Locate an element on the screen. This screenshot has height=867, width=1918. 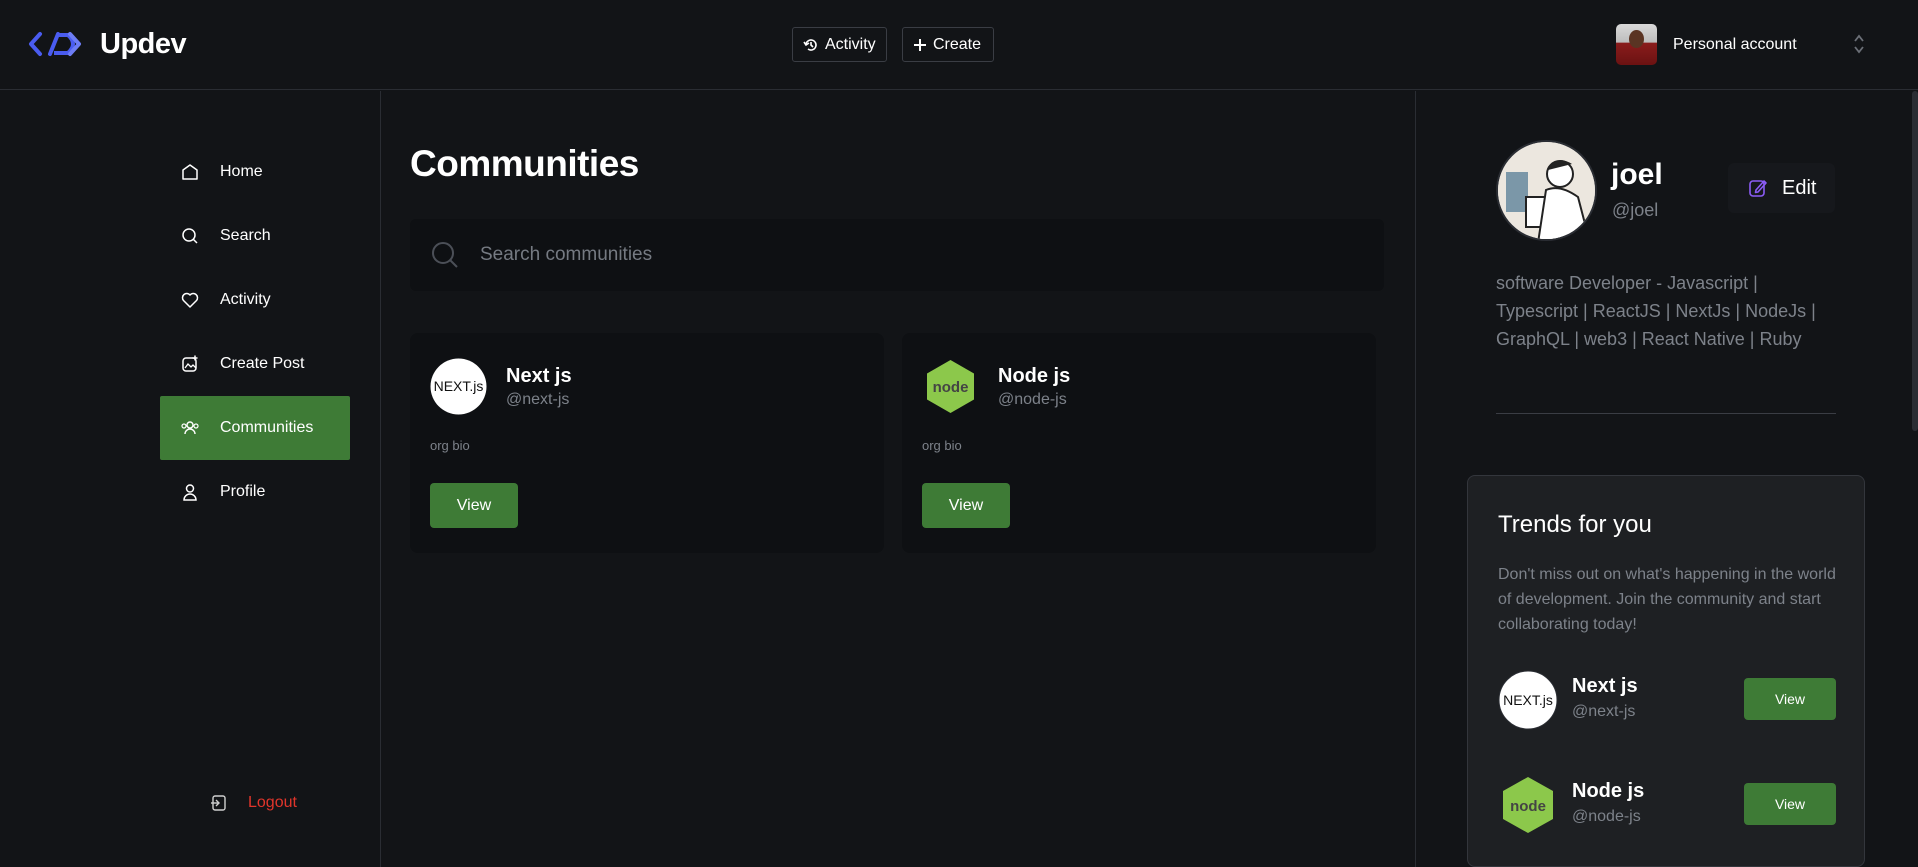
profile-avatar is located at coordinates (1546, 190).